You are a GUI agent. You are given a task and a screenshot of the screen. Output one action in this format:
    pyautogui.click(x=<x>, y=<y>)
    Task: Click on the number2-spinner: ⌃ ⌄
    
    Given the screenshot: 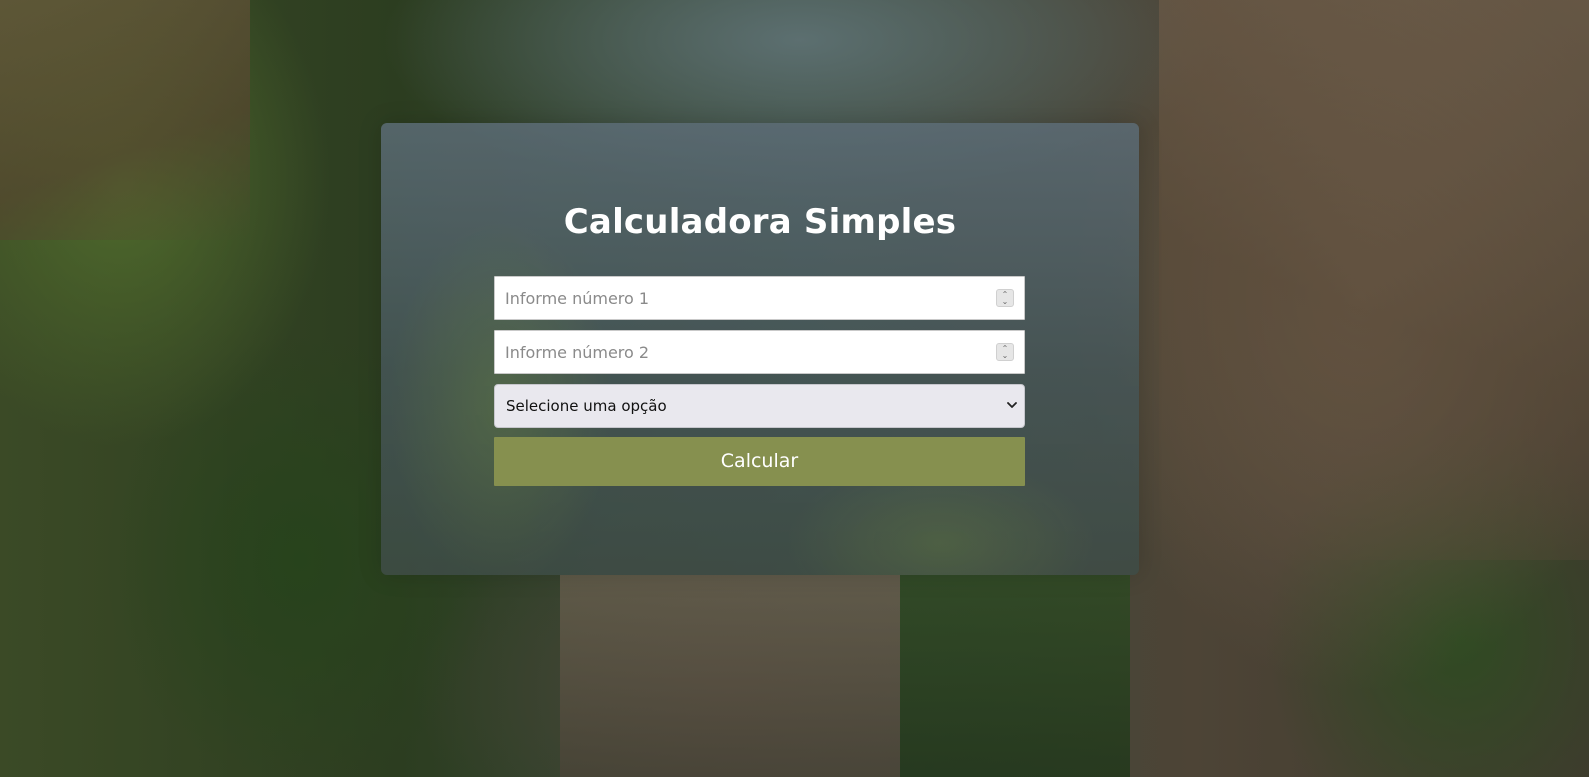 What is the action you would take?
    pyautogui.click(x=1005, y=352)
    